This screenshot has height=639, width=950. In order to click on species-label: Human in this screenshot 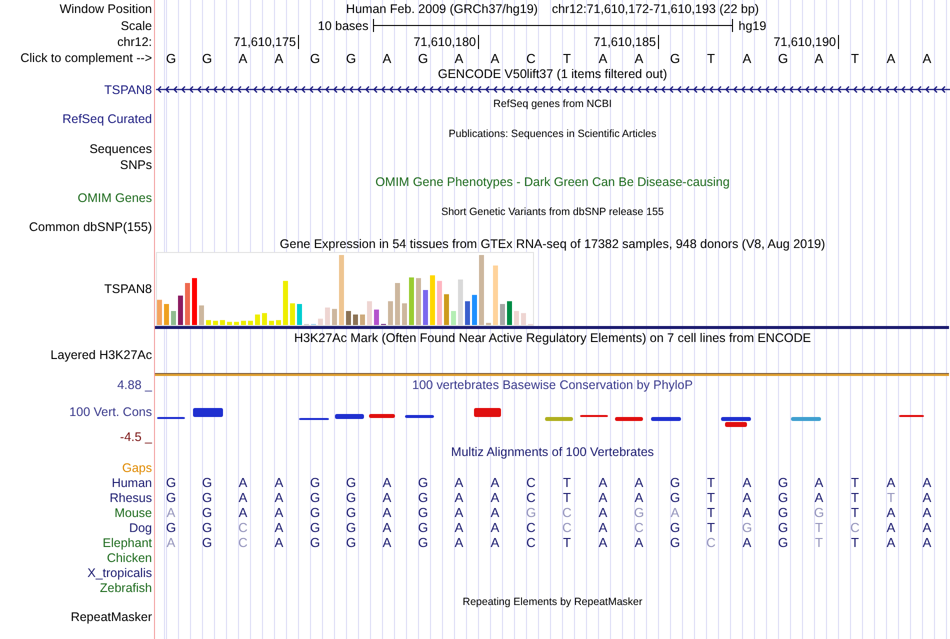, I will do `click(132, 483)`.